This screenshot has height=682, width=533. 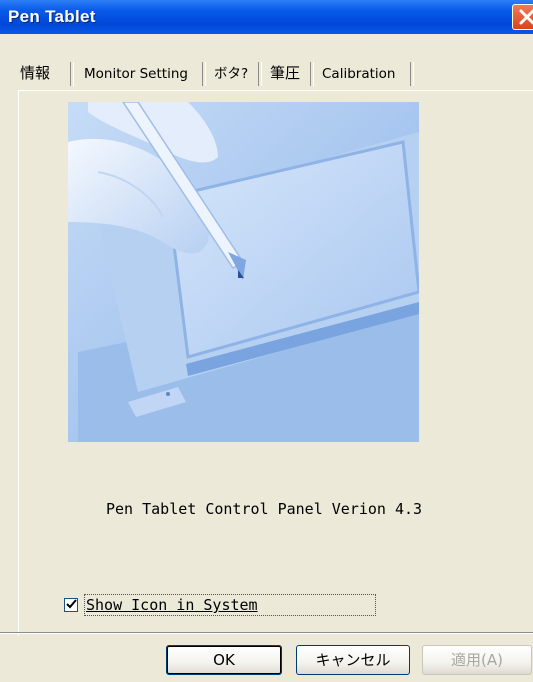 I want to click on tab-label: Monitor Setting, so click(x=136, y=74).